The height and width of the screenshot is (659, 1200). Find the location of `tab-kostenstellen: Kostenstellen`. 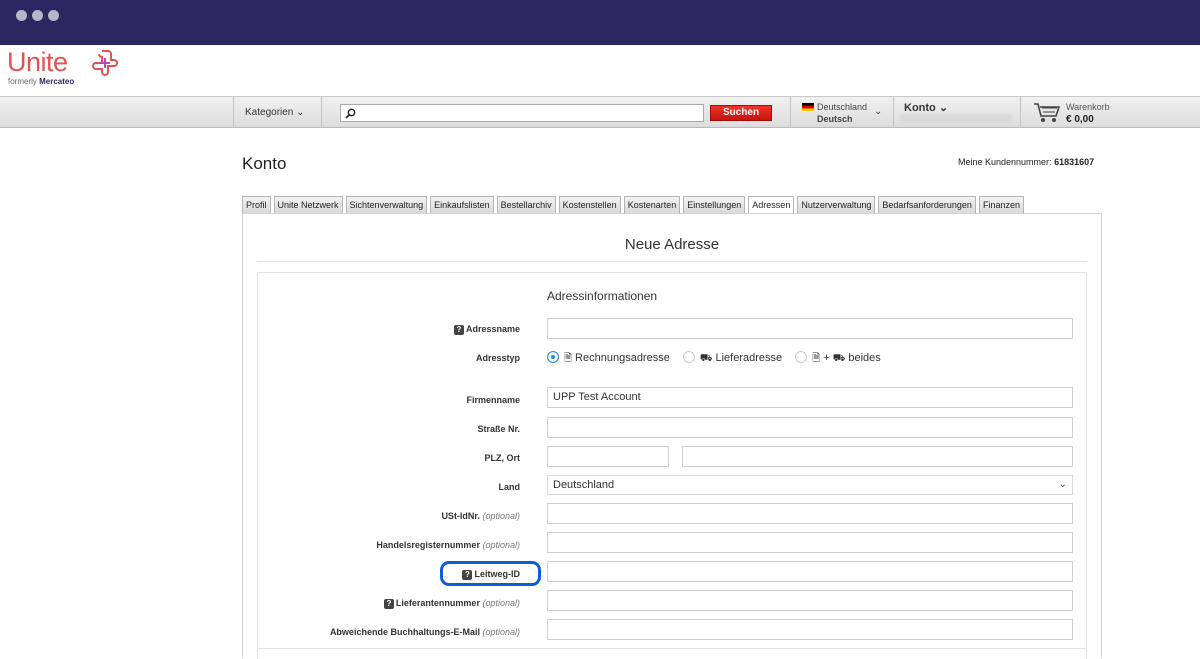

tab-kostenstellen: Kostenstellen is located at coordinates (589, 204).